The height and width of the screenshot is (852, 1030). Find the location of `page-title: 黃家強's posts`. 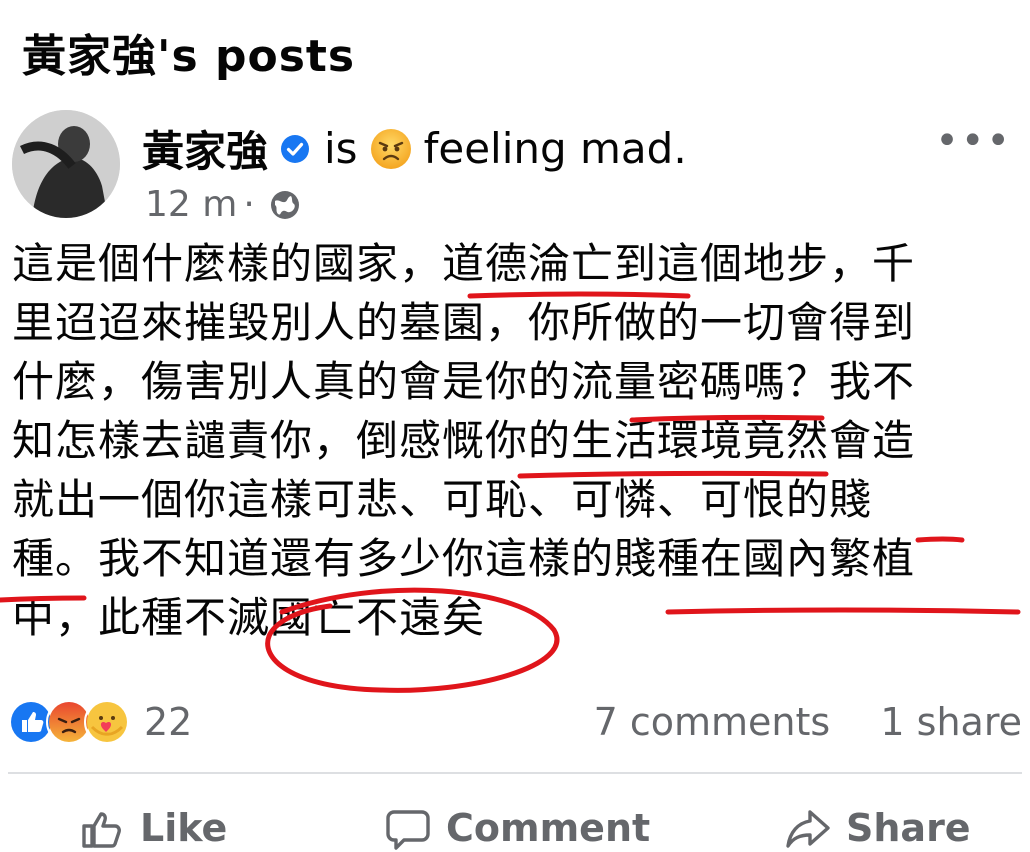

page-title: 黃家強's posts is located at coordinates (189, 56).